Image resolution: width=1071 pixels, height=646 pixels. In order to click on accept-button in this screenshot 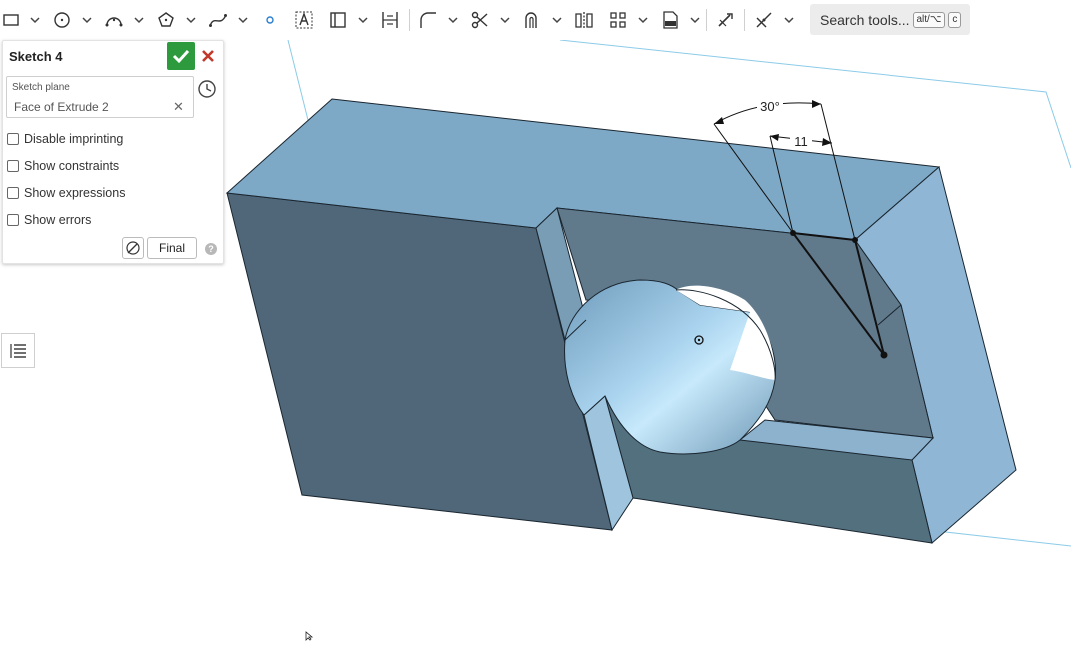, I will do `click(181, 56)`.